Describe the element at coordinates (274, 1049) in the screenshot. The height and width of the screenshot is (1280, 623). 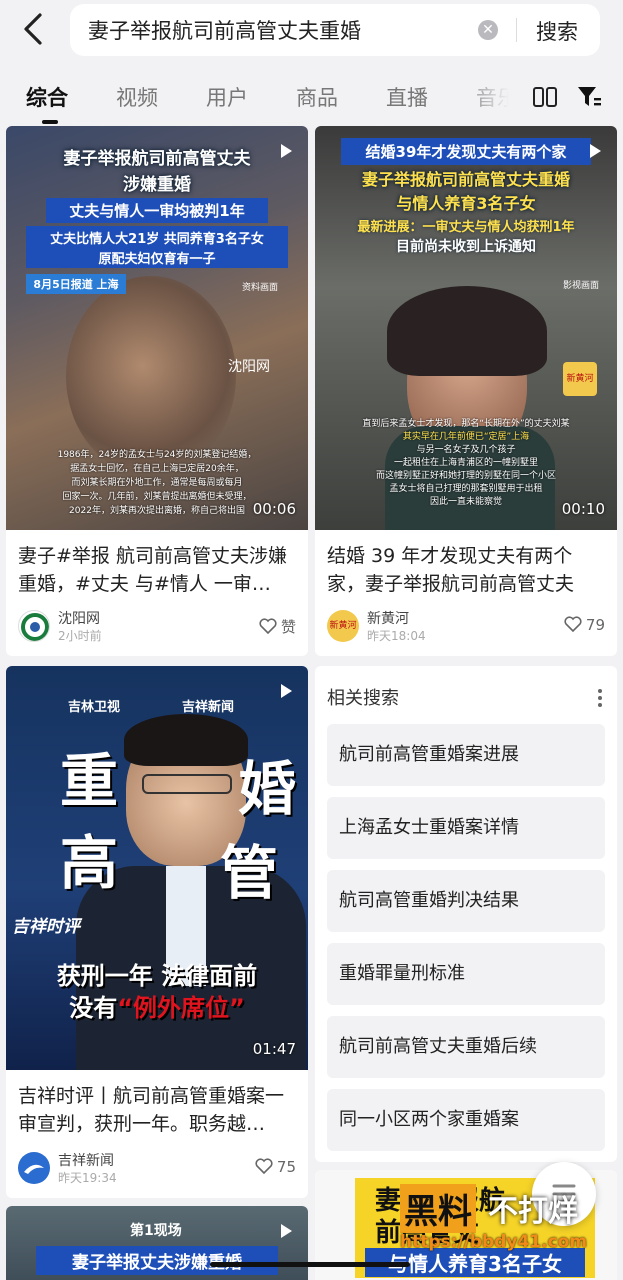
I see `video-duration: 01:47` at that location.